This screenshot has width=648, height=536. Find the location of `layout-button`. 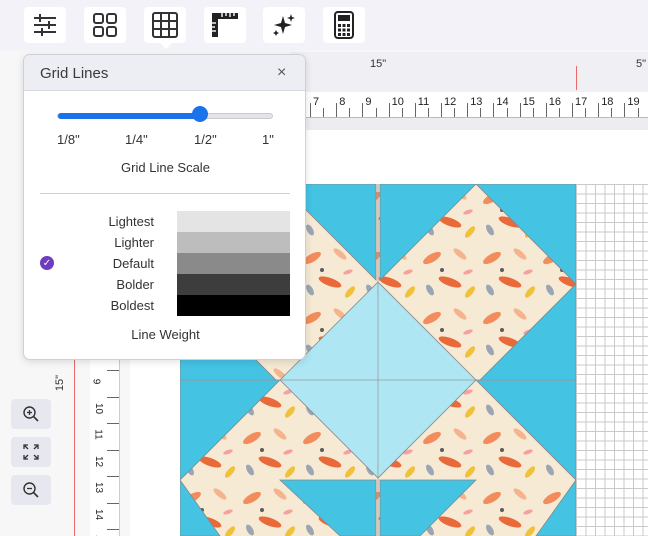

layout-button is located at coordinates (105, 25).